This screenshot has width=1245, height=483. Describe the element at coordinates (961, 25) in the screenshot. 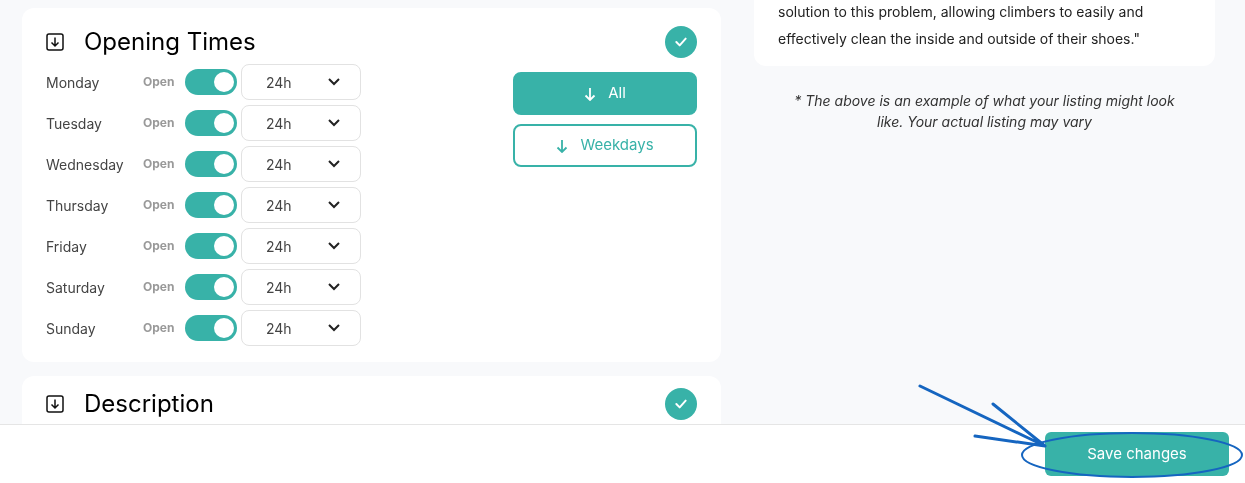

I see `preview-text: solution to this problem, allowing climbers to easily and effectively clean the inside and outside of their shoes."` at that location.